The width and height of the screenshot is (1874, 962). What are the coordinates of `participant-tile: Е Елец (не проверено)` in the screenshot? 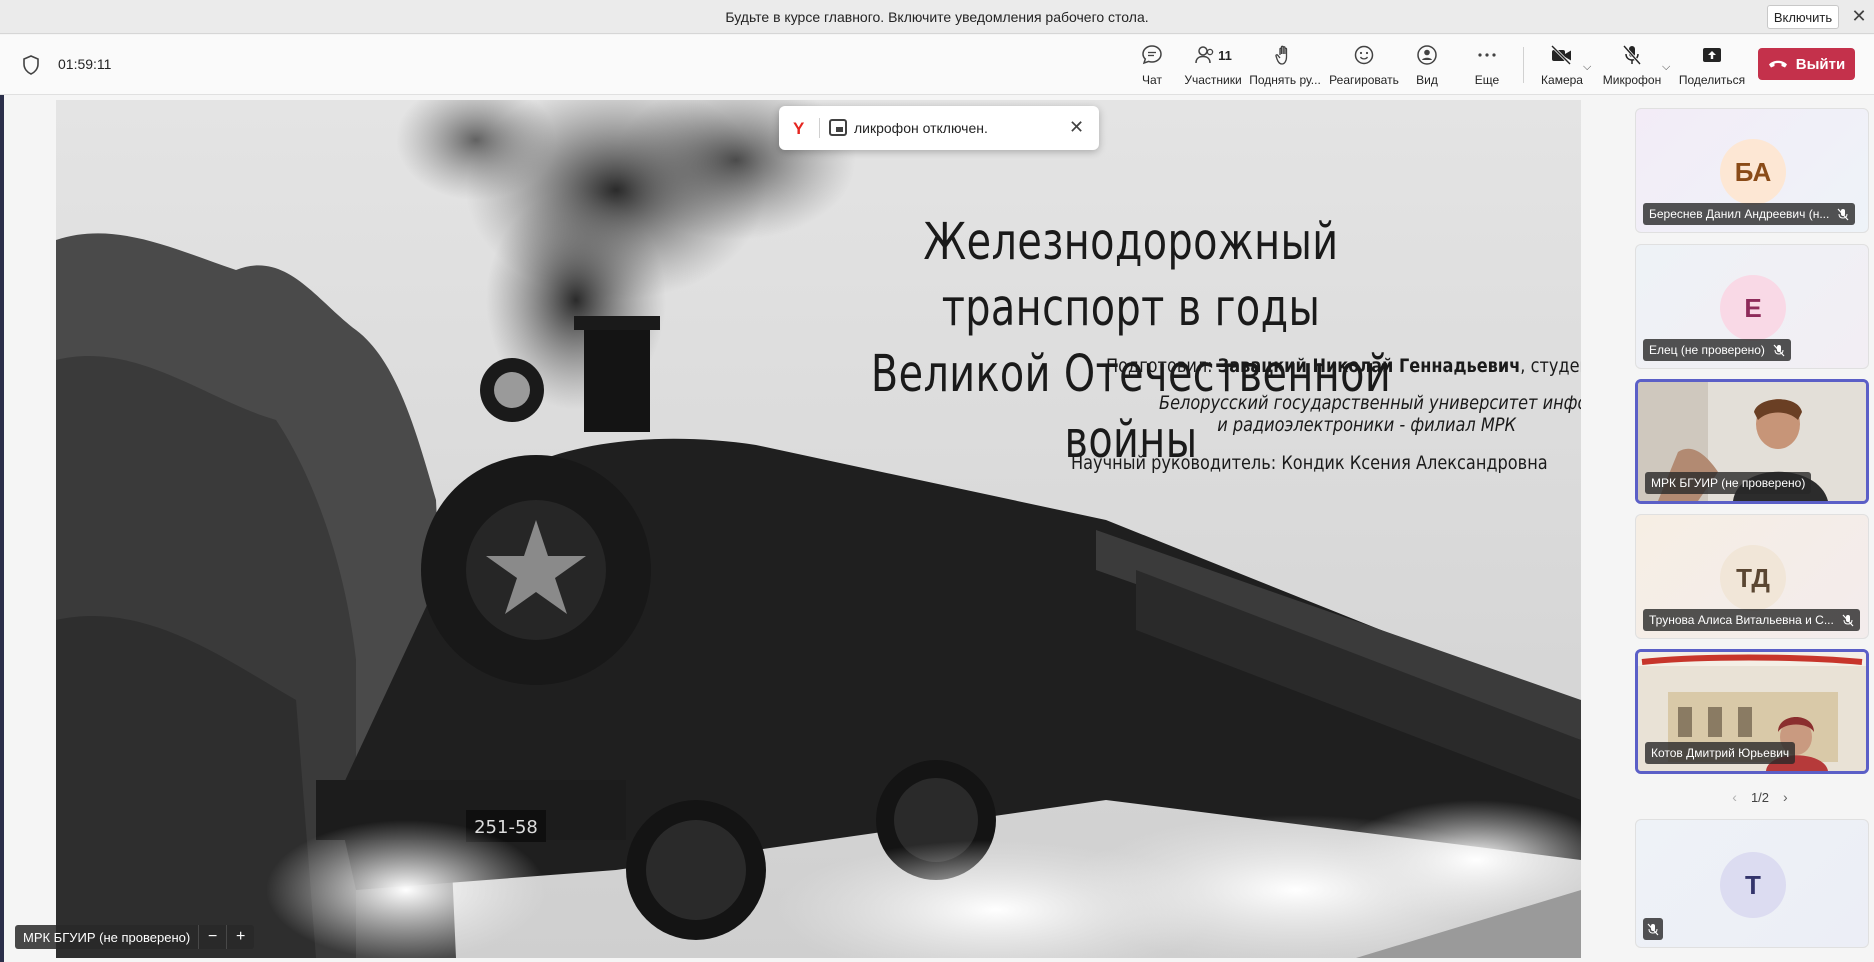 It's located at (1752, 306).